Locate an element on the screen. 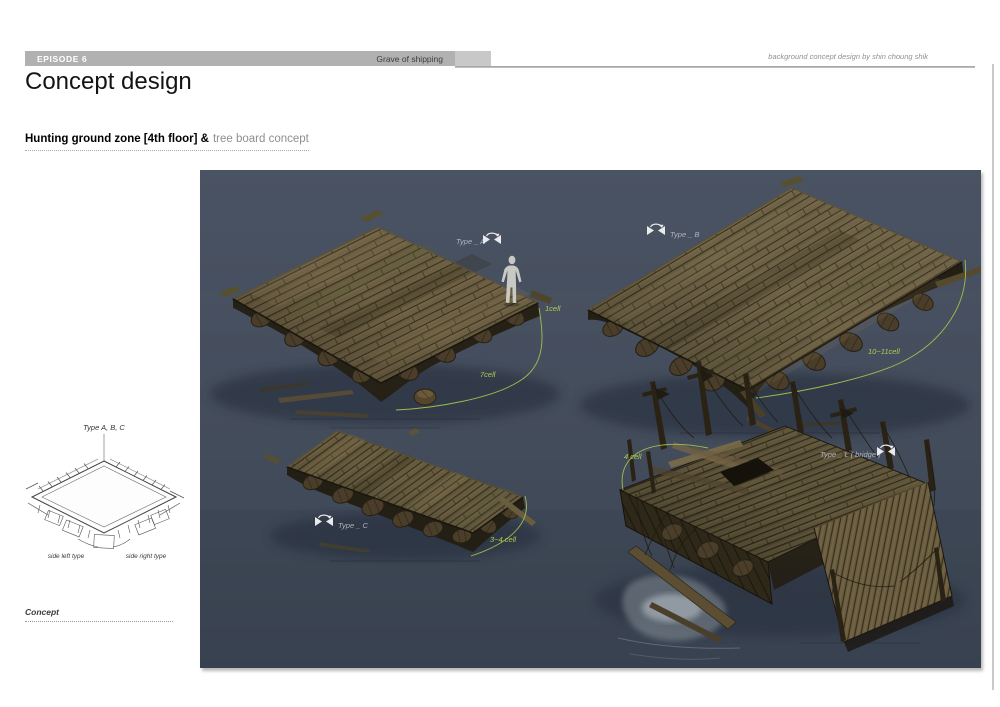  cell-label-b: 10~11cell is located at coordinates (884, 351).